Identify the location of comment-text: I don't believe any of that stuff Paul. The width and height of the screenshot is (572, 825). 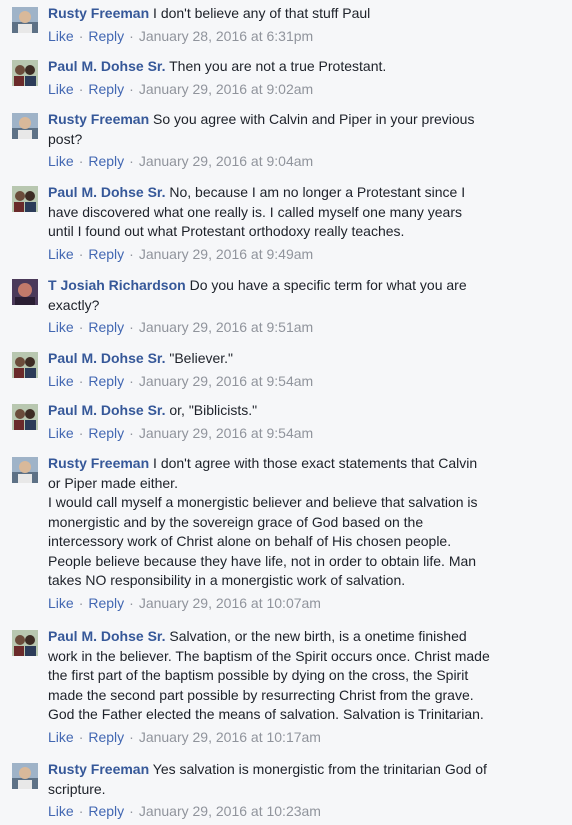
(262, 13).